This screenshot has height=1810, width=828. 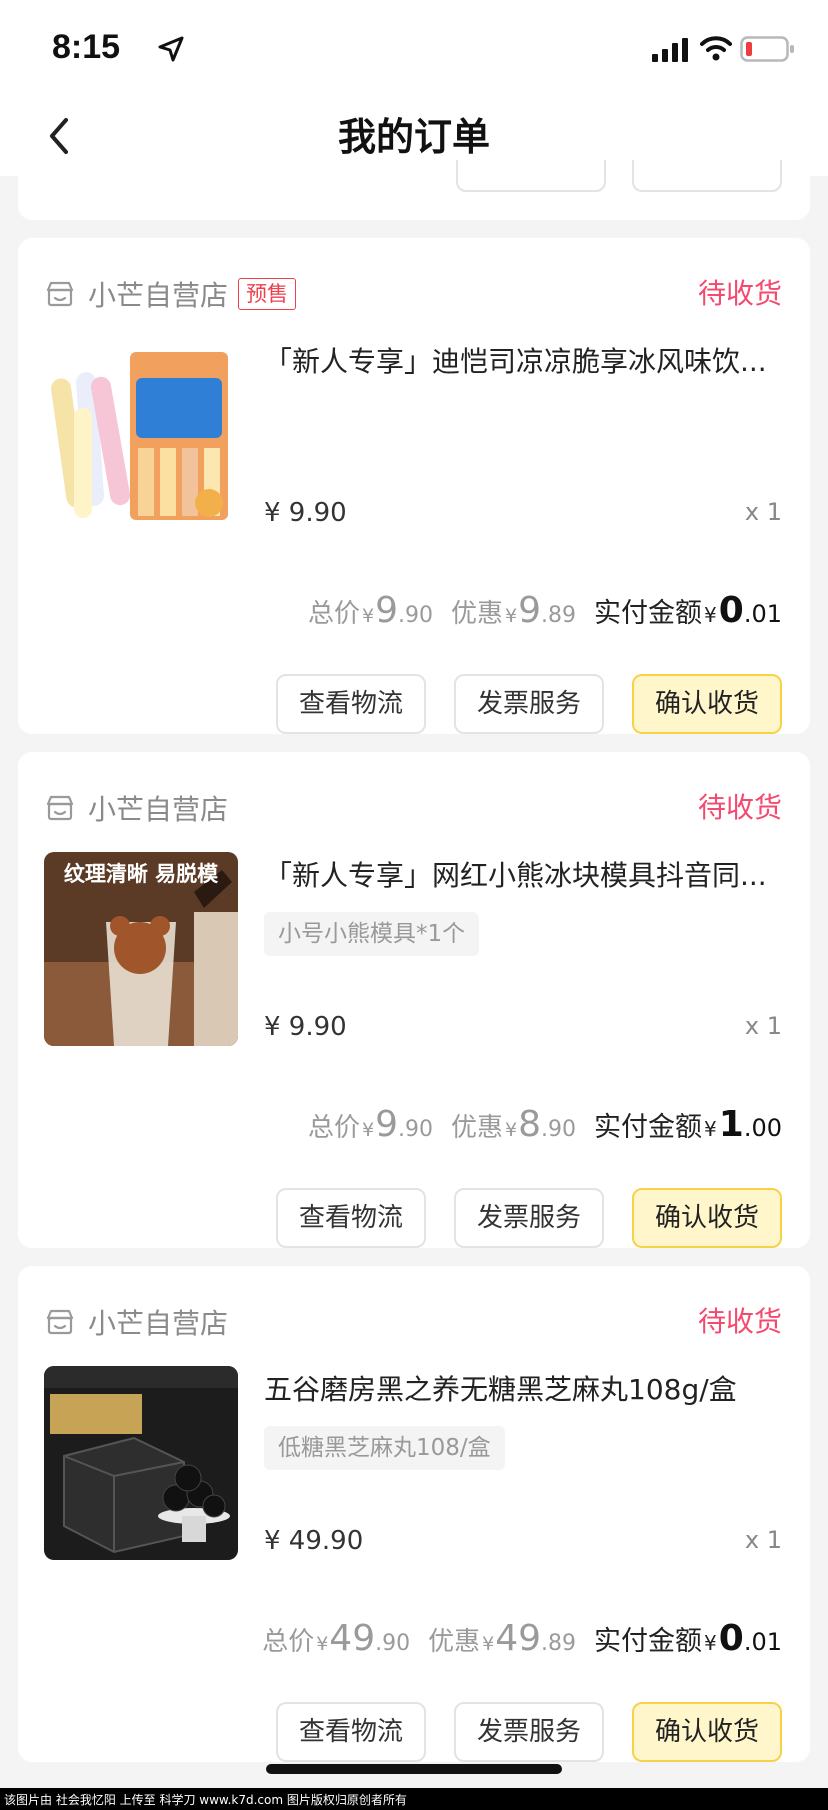 I want to click on cellular-signal-icon, so click(x=670, y=50).